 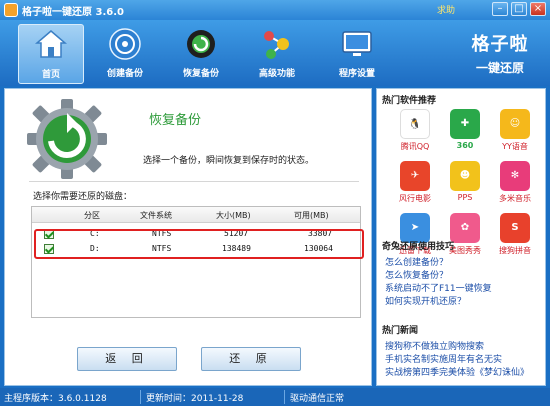 What do you see at coordinates (515, 124) in the screenshot?
I see `yy-bear-icon: ☺` at bounding box center [515, 124].